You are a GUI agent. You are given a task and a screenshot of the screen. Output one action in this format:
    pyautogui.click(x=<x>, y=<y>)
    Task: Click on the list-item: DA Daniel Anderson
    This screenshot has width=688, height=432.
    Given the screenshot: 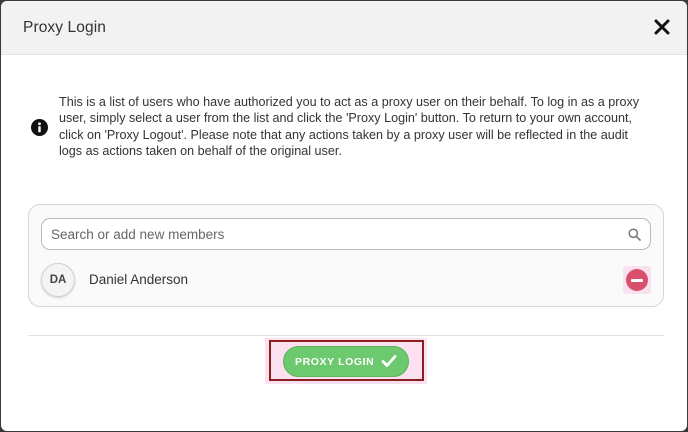 What is the action you would take?
    pyautogui.click(x=346, y=280)
    